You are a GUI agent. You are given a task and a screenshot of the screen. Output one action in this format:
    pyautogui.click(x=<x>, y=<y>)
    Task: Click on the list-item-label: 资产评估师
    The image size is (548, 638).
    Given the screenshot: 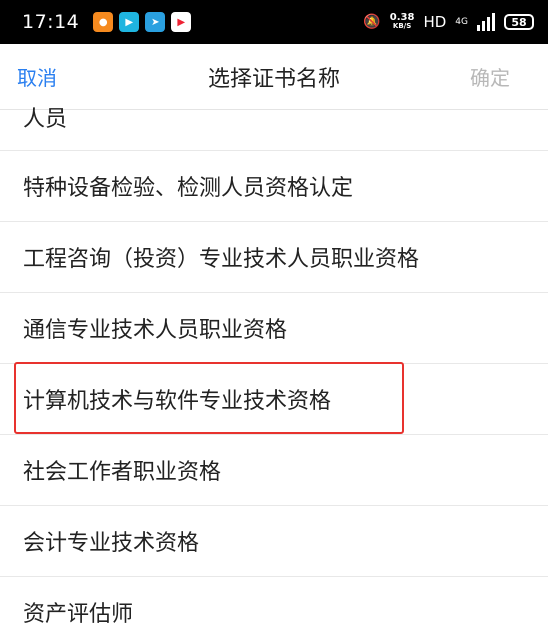 What is the action you would take?
    pyautogui.click(x=78, y=614)
    